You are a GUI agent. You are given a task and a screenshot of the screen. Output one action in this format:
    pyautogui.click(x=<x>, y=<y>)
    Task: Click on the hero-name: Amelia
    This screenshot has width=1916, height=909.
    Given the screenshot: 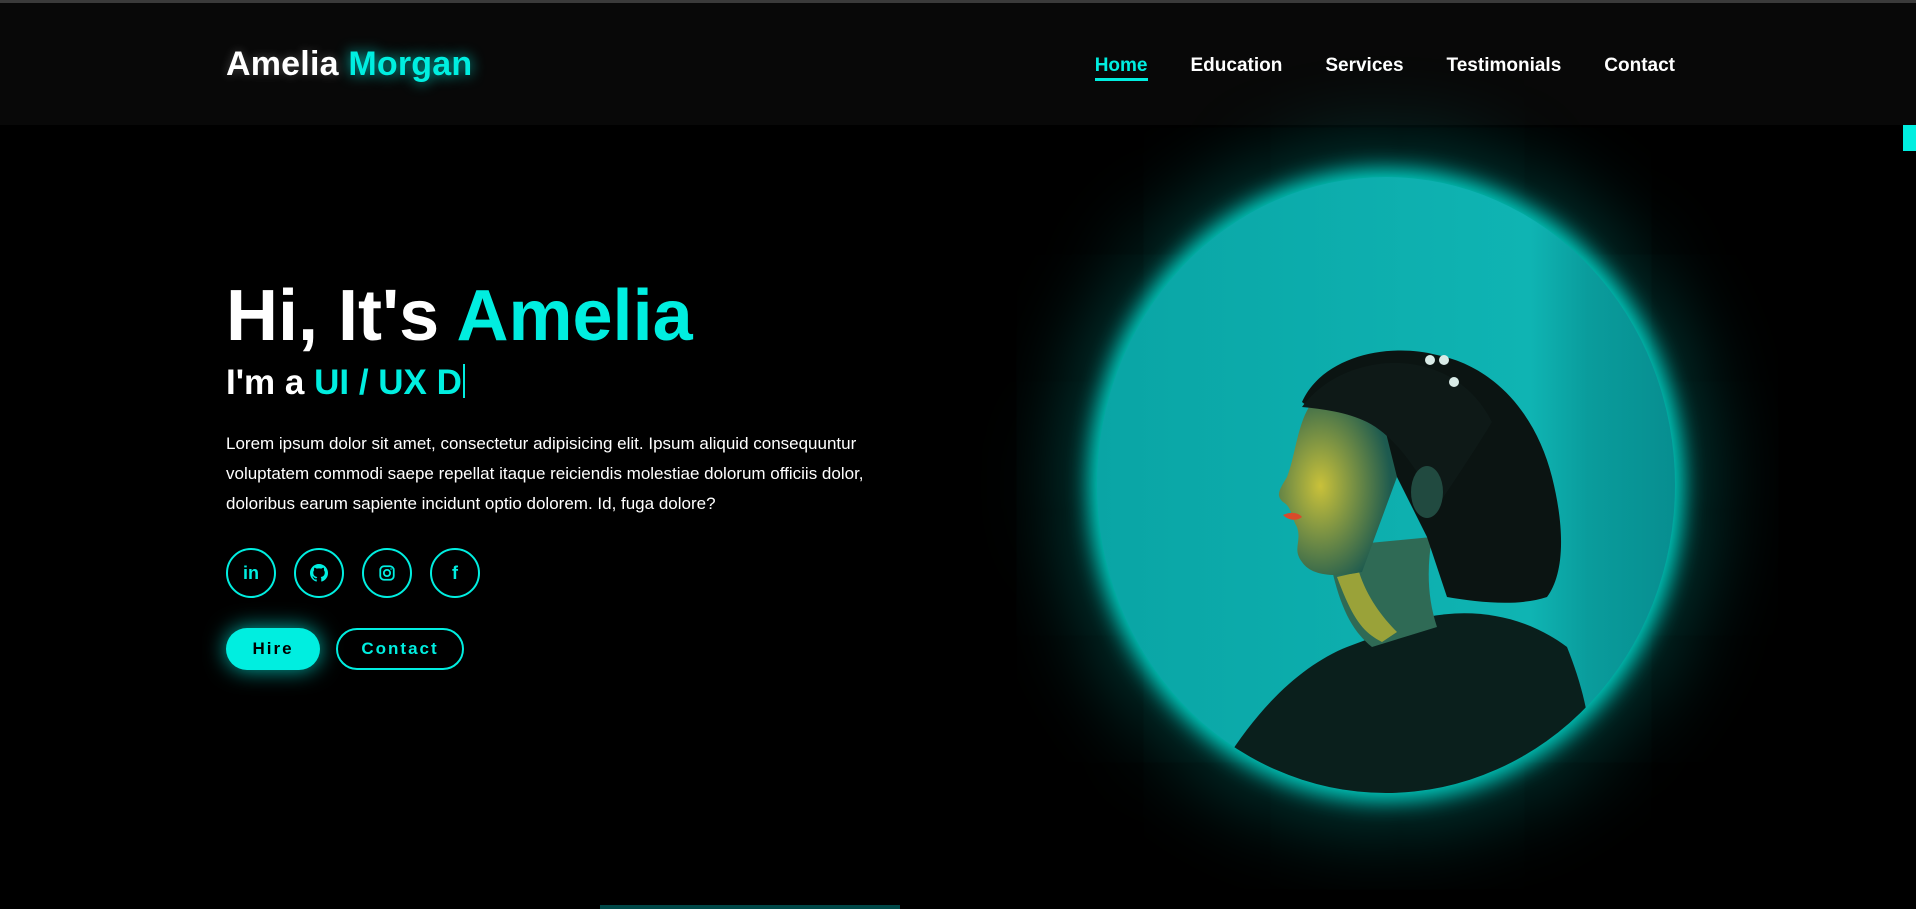 What is the action you would take?
    pyautogui.click(x=574, y=316)
    